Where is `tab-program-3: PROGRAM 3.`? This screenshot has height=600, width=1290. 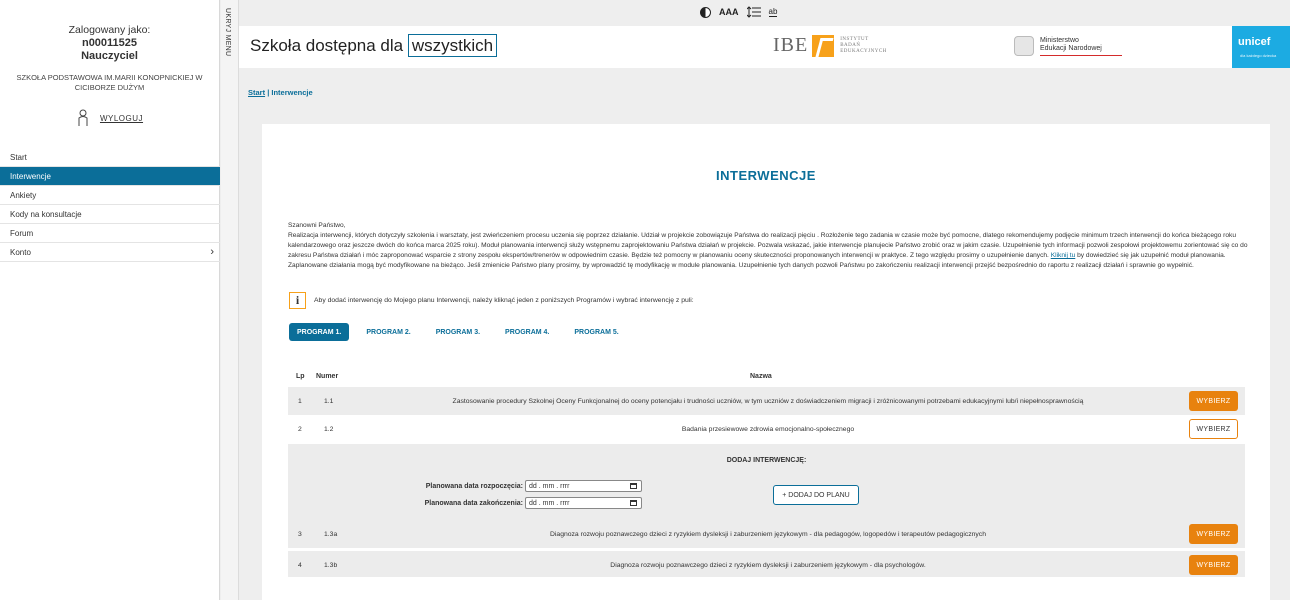
tab-program-3: PROGRAM 3. is located at coordinates (458, 332).